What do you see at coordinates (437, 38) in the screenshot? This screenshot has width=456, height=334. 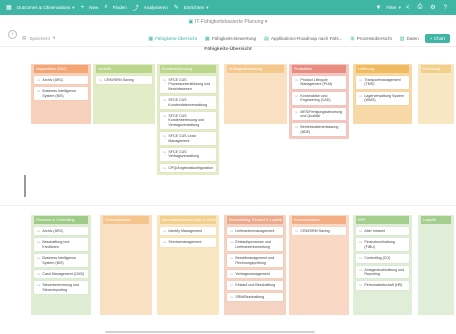 I see `add-chart-button: + Chart` at bounding box center [437, 38].